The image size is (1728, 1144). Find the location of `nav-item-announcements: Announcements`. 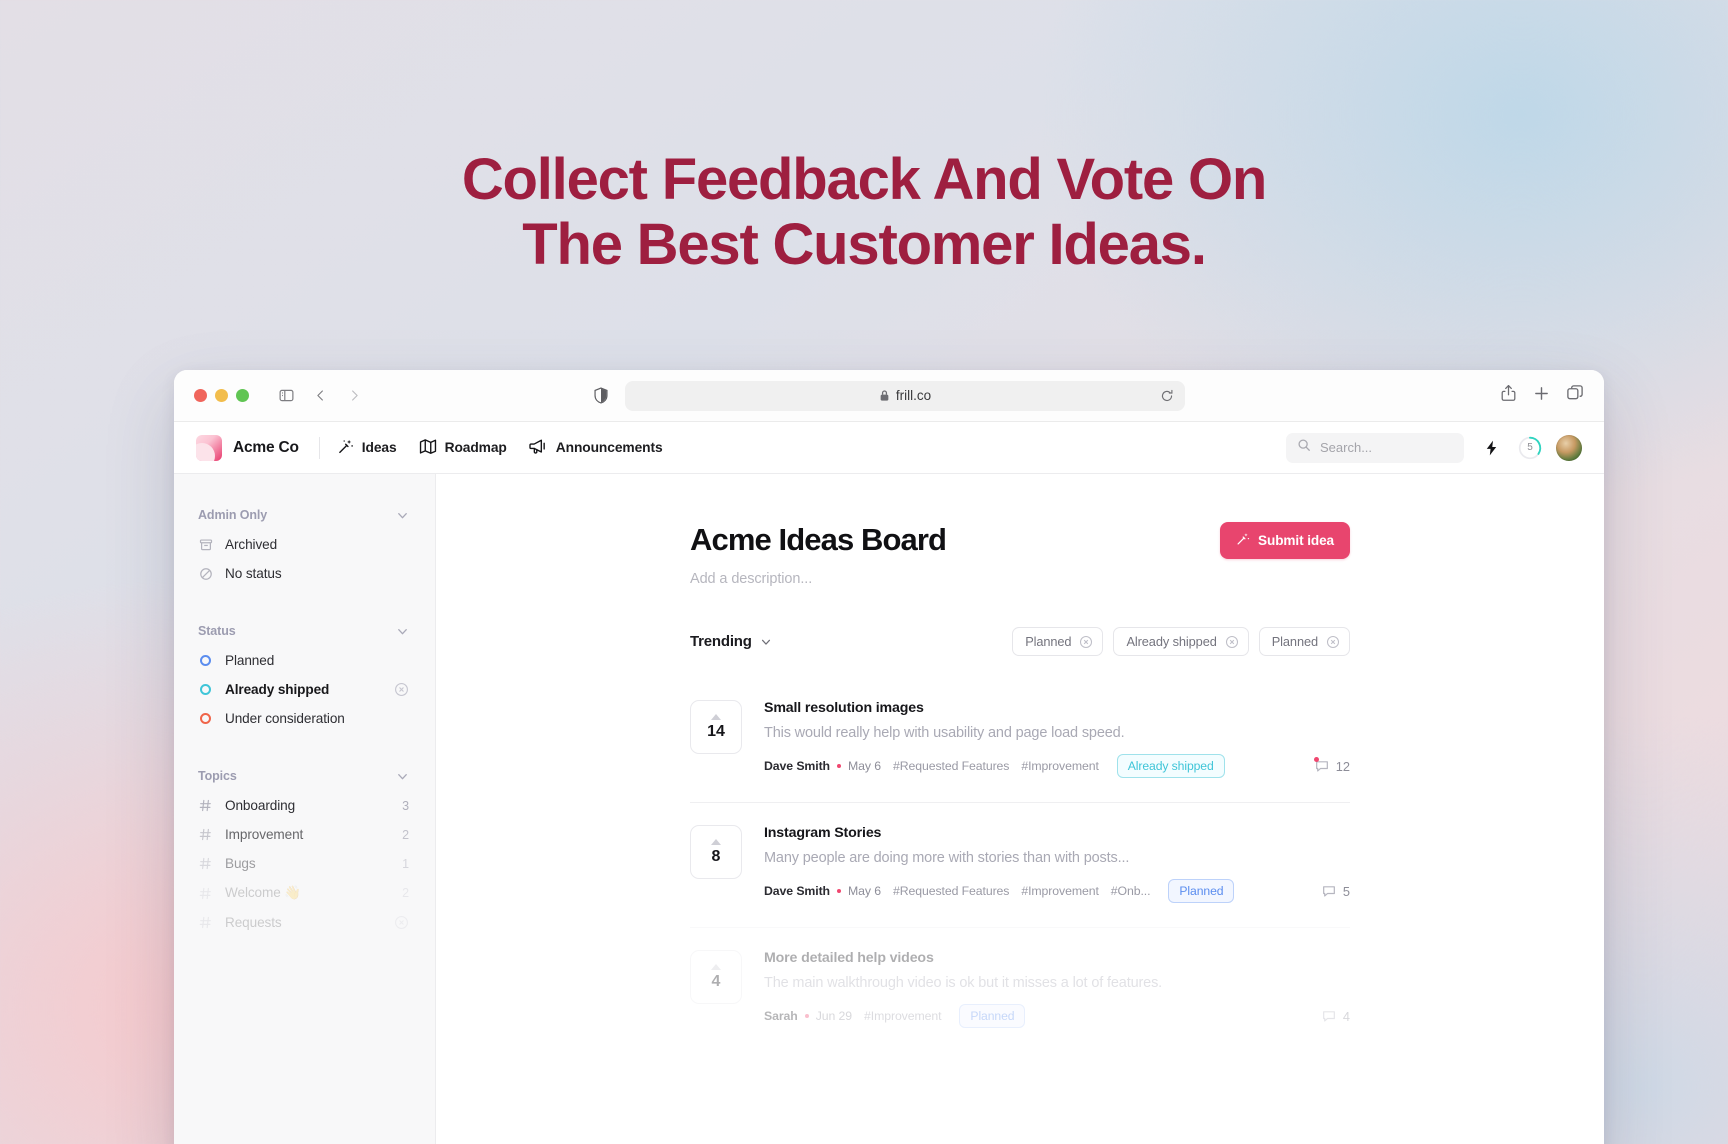

nav-item-announcements: Announcements is located at coordinates (596, 448).